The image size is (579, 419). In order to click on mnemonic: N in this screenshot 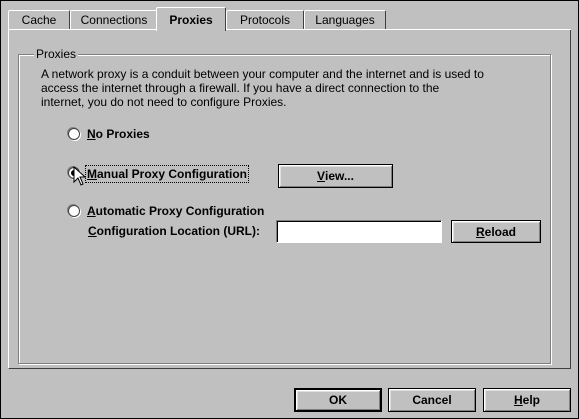, I will do `click(91, 134)`.